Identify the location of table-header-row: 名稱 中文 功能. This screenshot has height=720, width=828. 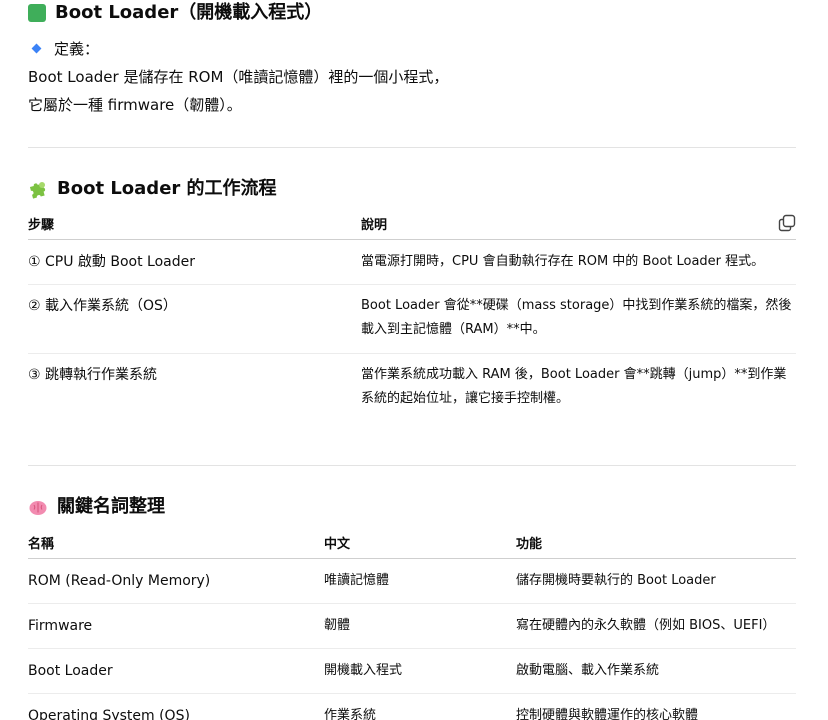
(412, 542).